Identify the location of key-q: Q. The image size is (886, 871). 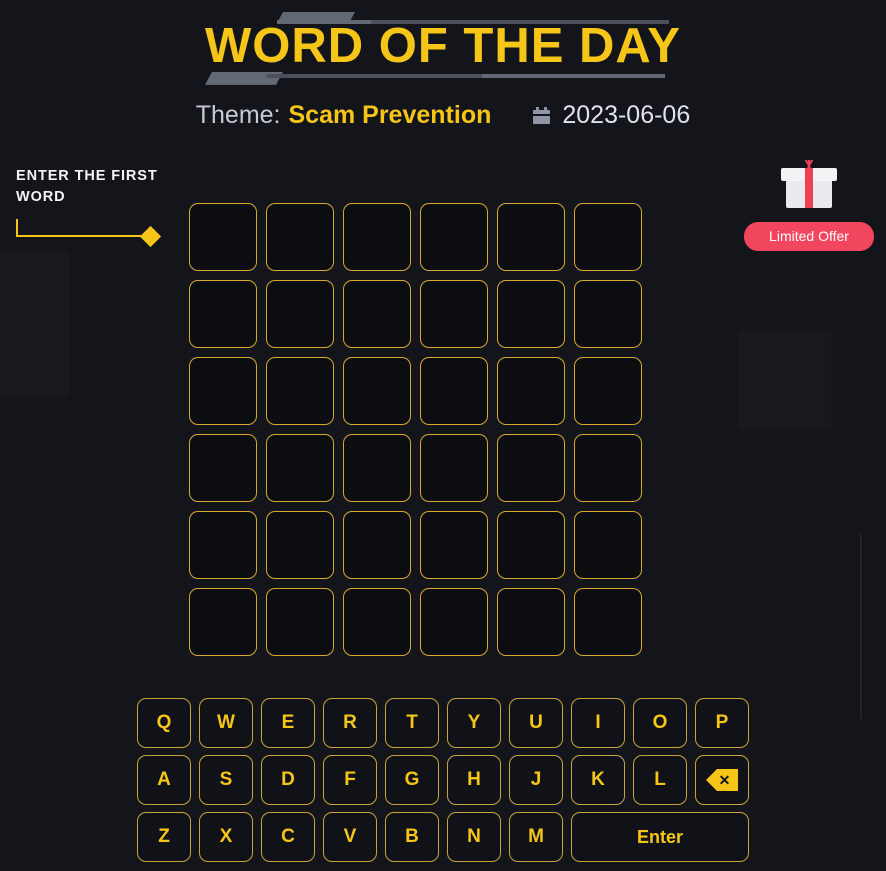
(164, 723).